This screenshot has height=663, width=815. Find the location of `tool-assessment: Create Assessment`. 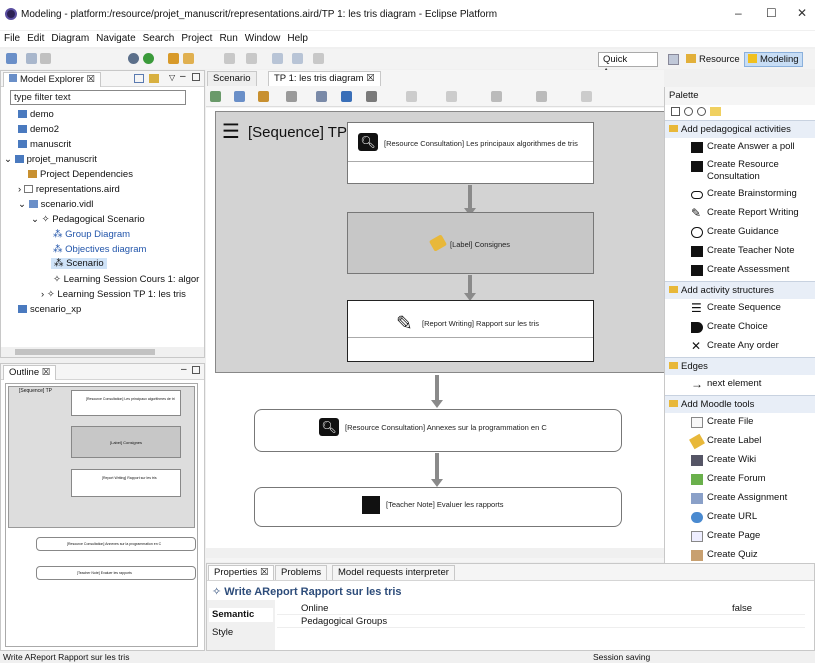

tool-assessment: Create Assessment is located at coordinates (740, 270).